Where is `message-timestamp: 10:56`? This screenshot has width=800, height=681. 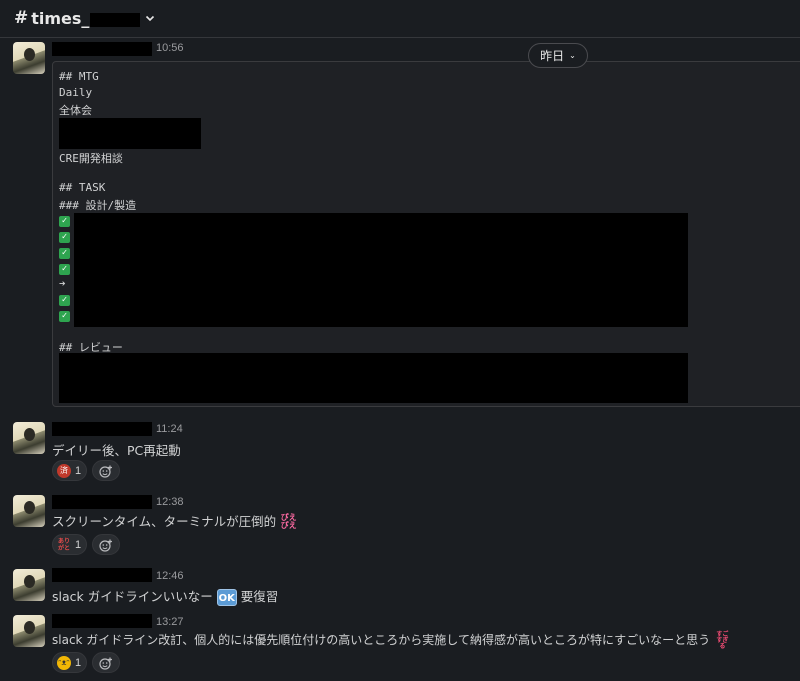 message-timestamp: 10:56 is located at coordinates (170, 48).